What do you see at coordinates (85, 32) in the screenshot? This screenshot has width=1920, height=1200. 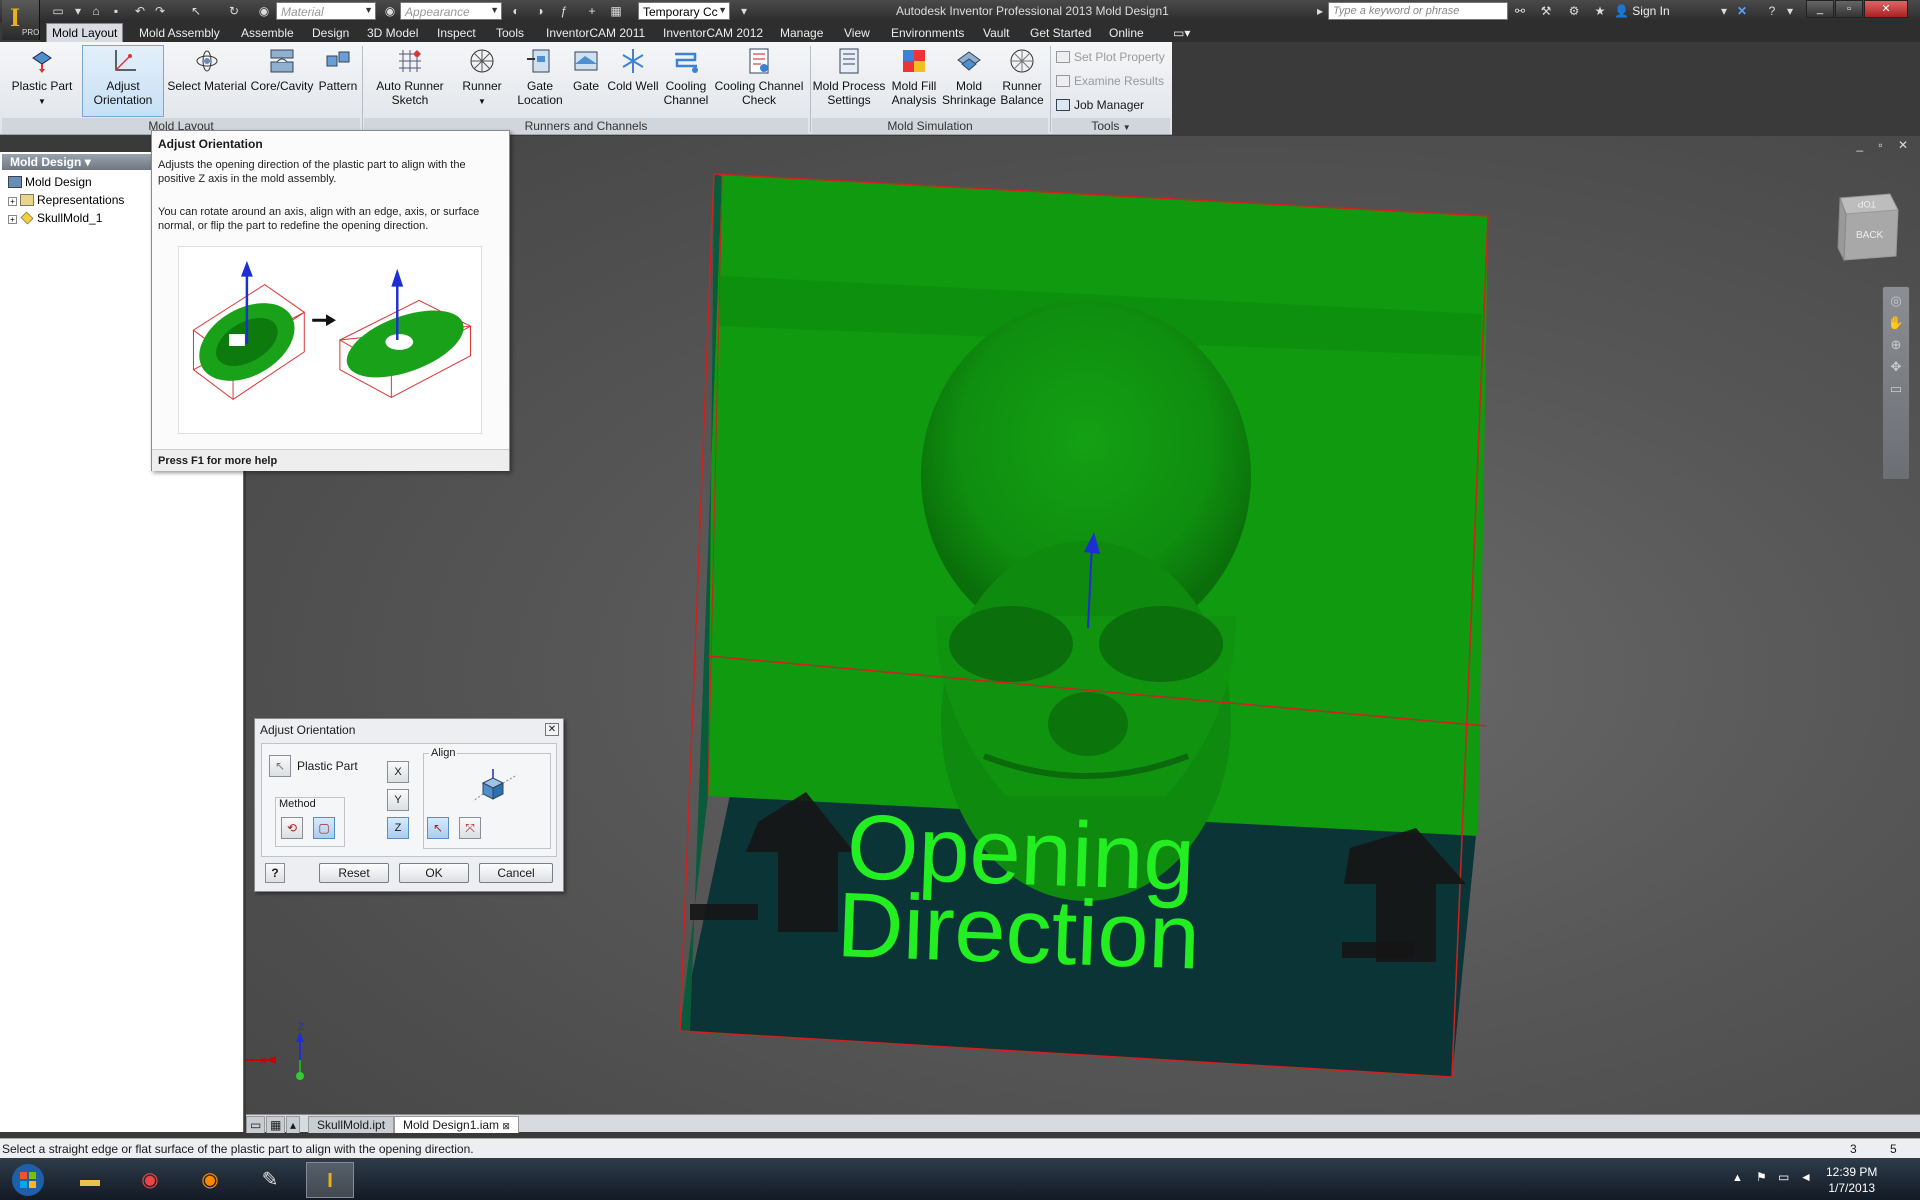 I see `tab-mold-layout: Mold Layout` at bounding box center [85, 32].